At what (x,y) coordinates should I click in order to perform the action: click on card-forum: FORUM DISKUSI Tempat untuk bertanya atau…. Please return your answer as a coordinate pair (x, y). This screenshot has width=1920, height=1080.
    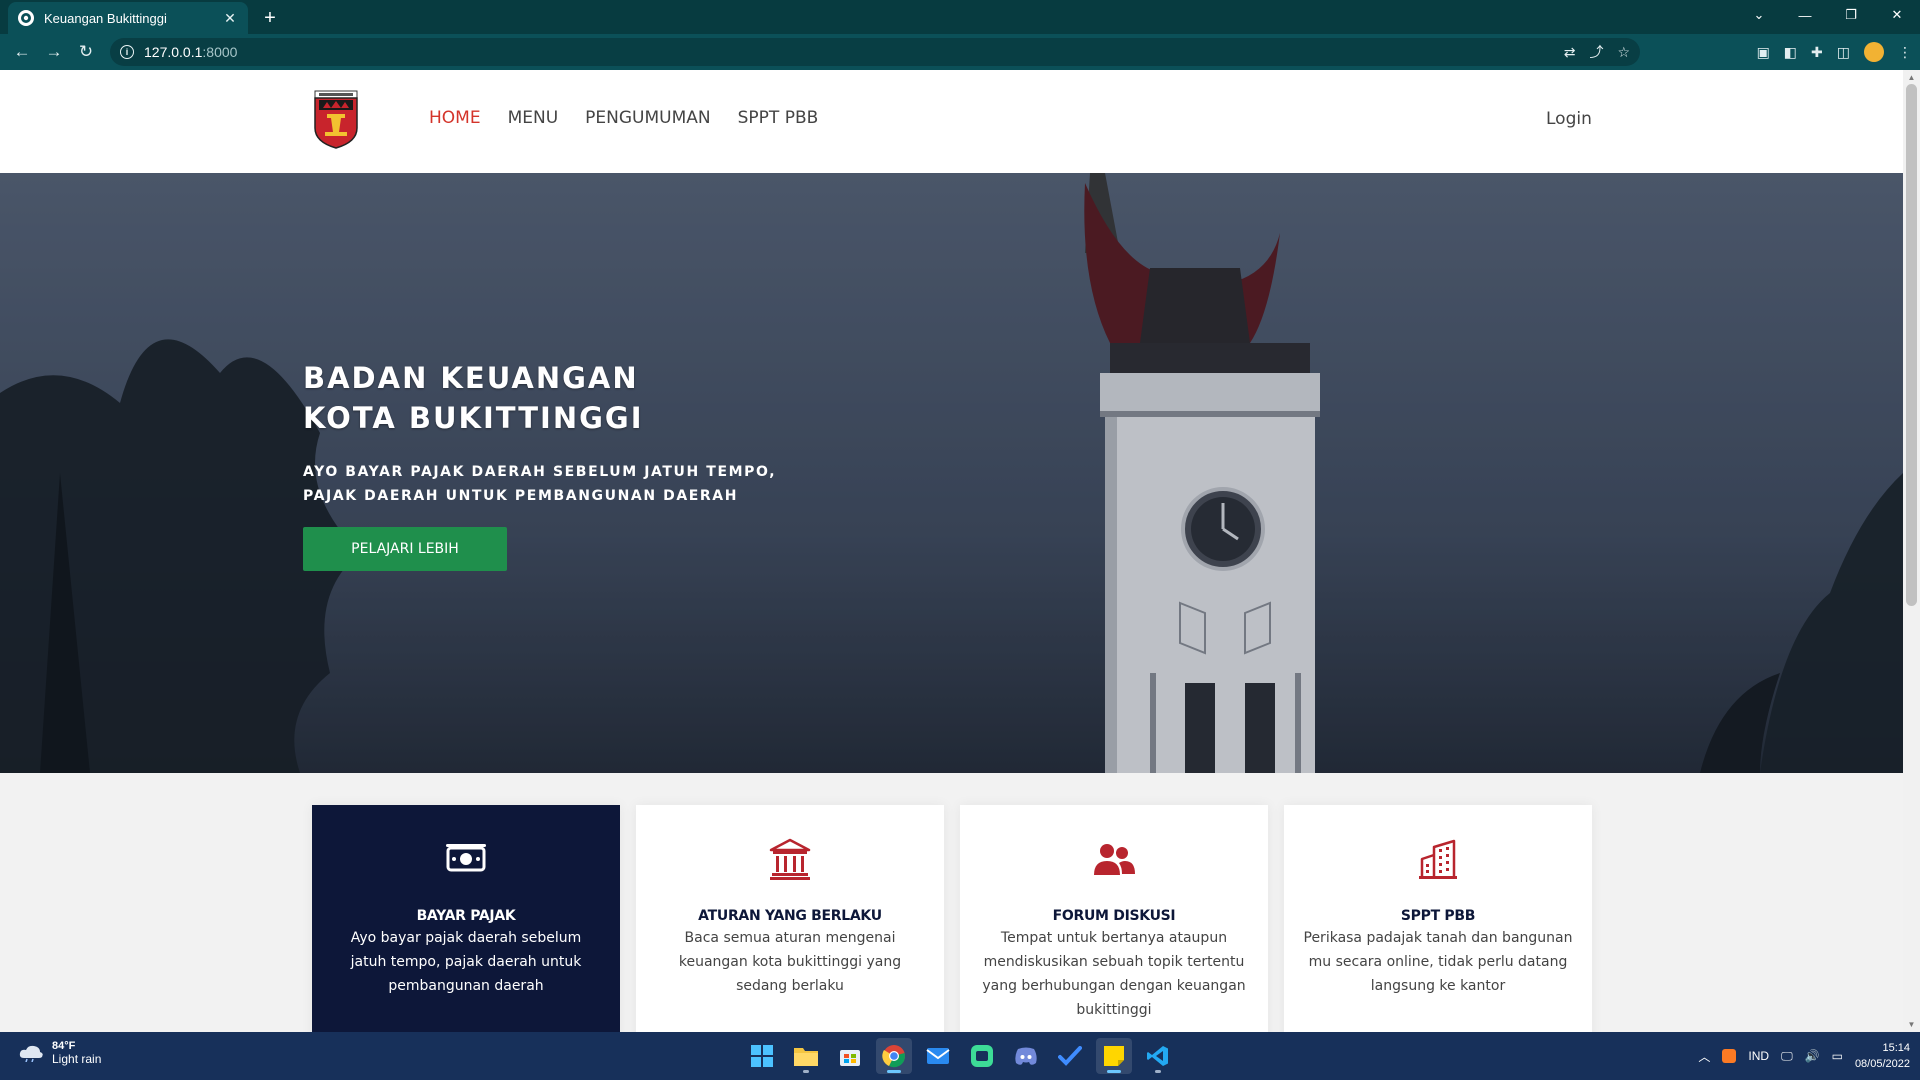
    Looking at the image, I should click on (1114, 918).